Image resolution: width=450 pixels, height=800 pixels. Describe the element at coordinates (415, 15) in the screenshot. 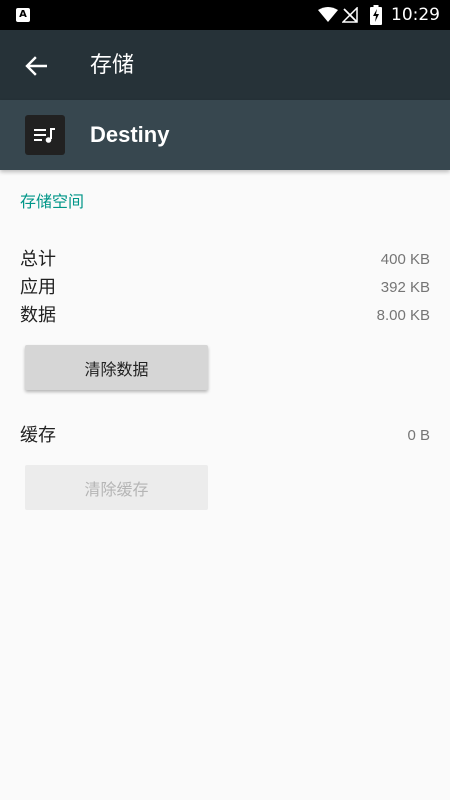

I see `status-time: 10:29` at that location.